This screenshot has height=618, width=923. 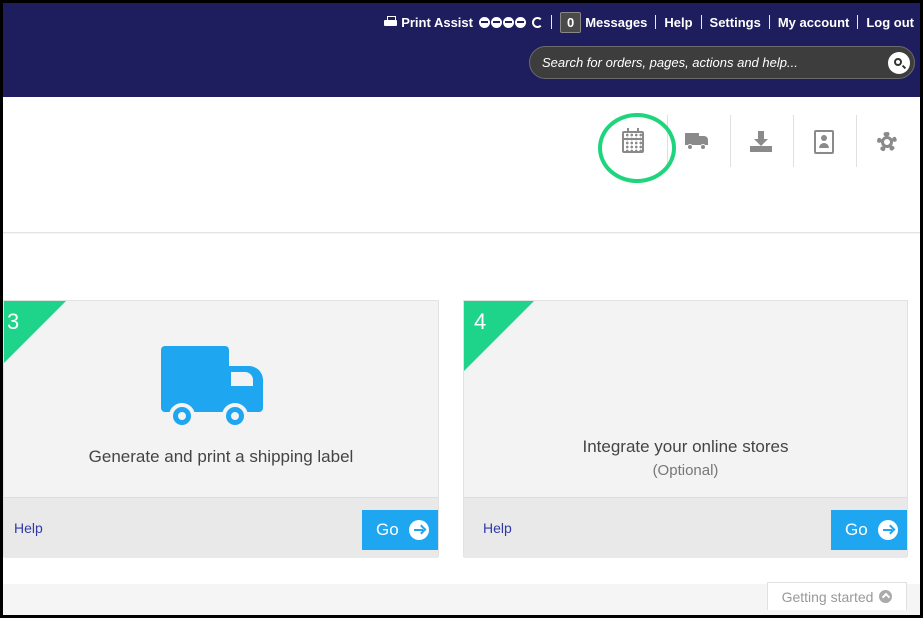 What do you see at coordinates (616, 22) in the screenshot?
I see `messages-link: Messages` at bounding box center [616, 22].